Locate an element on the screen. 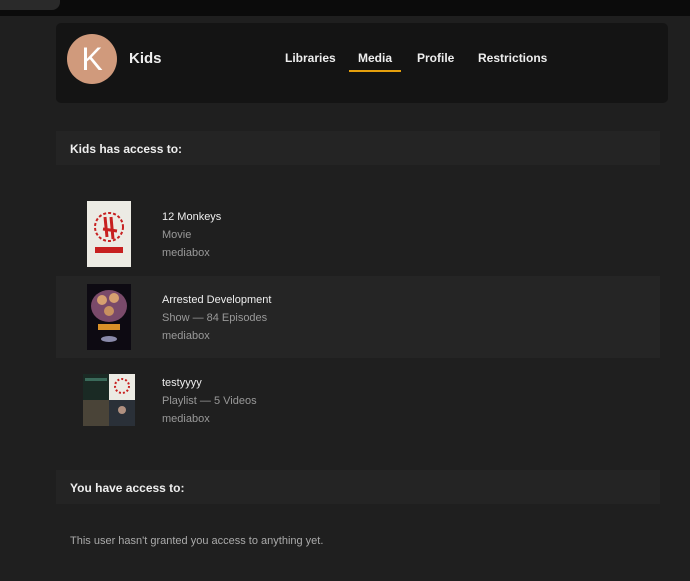 Image resolution: width=690 pixels, height=581 pixels. top-bar is located at coordinates (345, 8).